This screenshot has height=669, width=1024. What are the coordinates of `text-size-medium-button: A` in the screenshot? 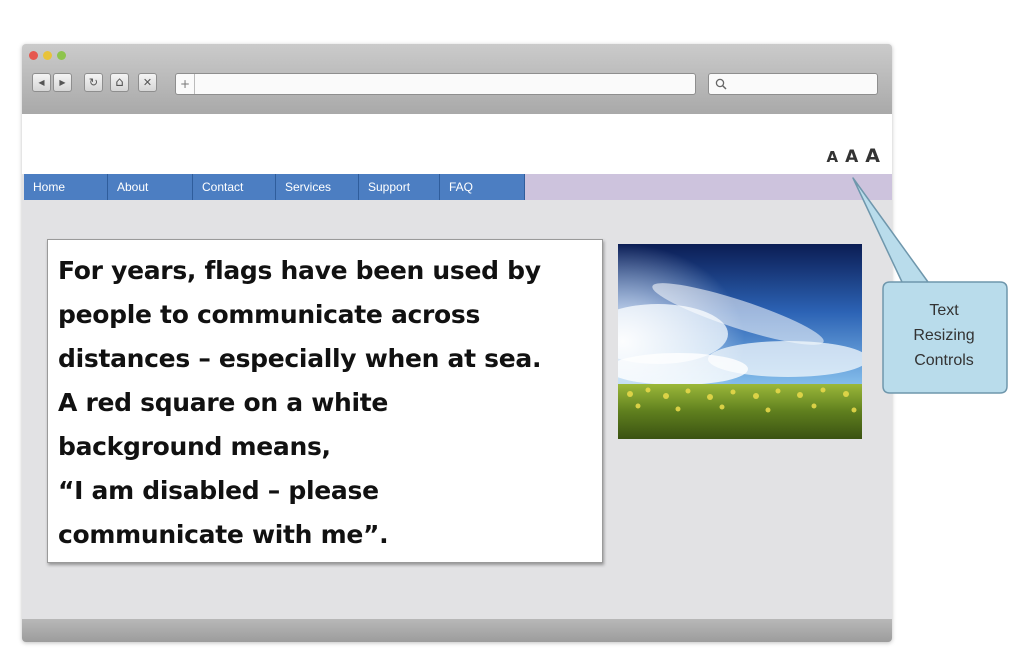 It's located at (851, 157).